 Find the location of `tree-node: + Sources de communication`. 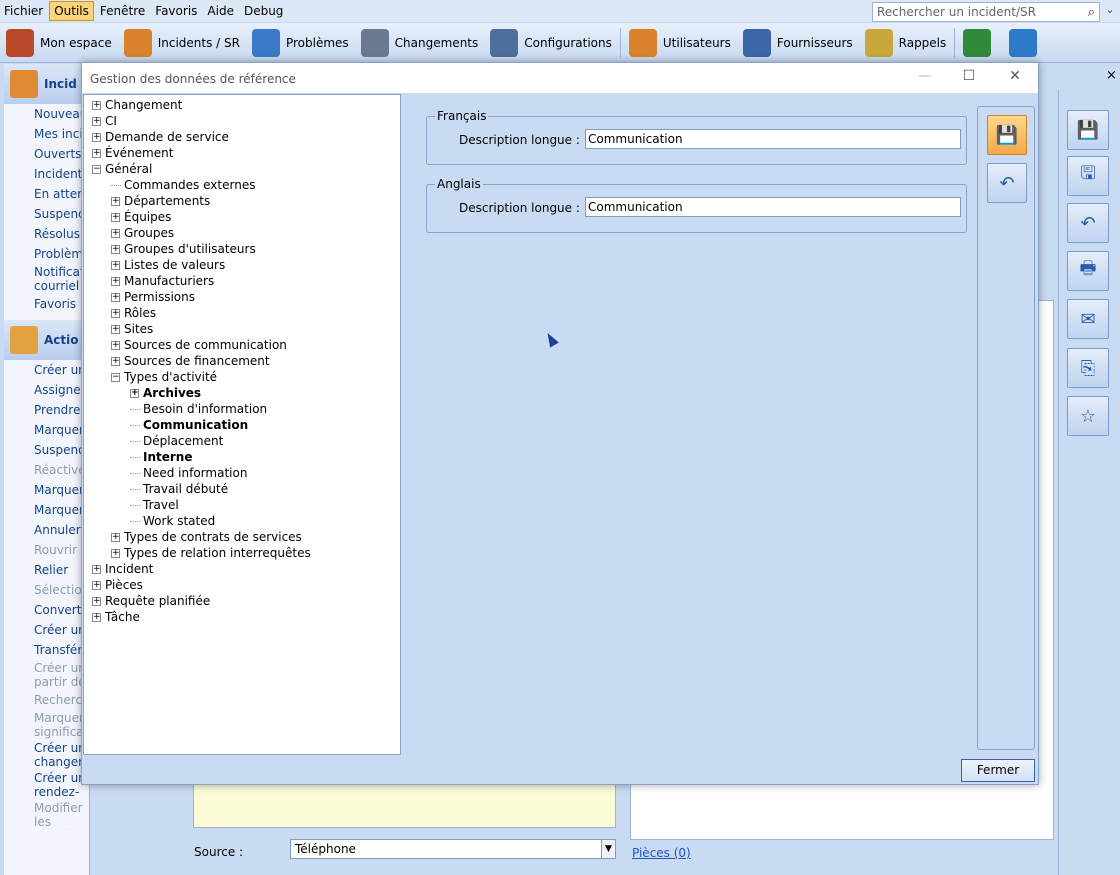

tree-node: + Sources de communication is located at coordinates (199, 345).